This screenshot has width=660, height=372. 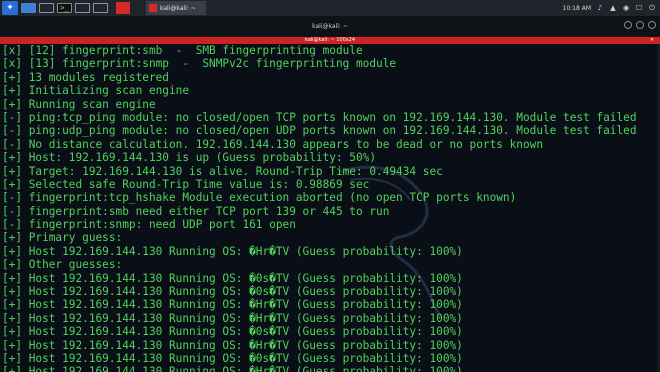 What do you see at coordinates (639, 8) in the screenshot?
I see `lock-icon: ☐` at bounding box center [639, 8].